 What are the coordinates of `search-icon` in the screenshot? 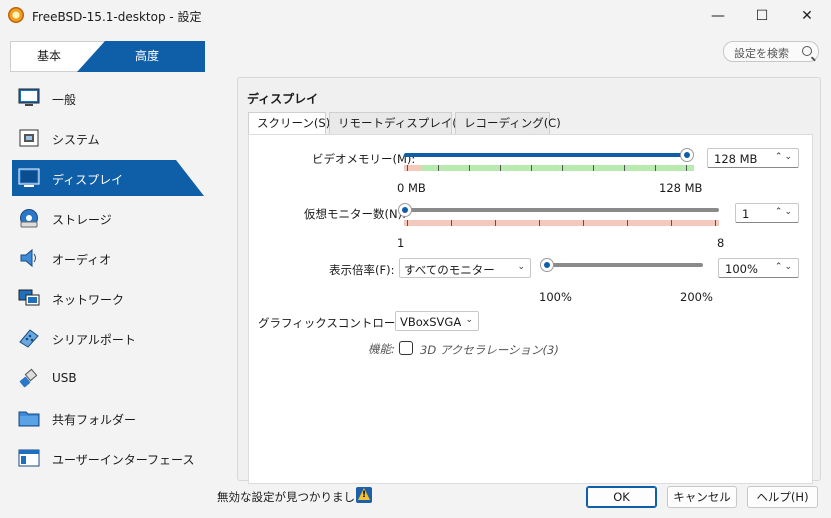 It's located at (807, 51).